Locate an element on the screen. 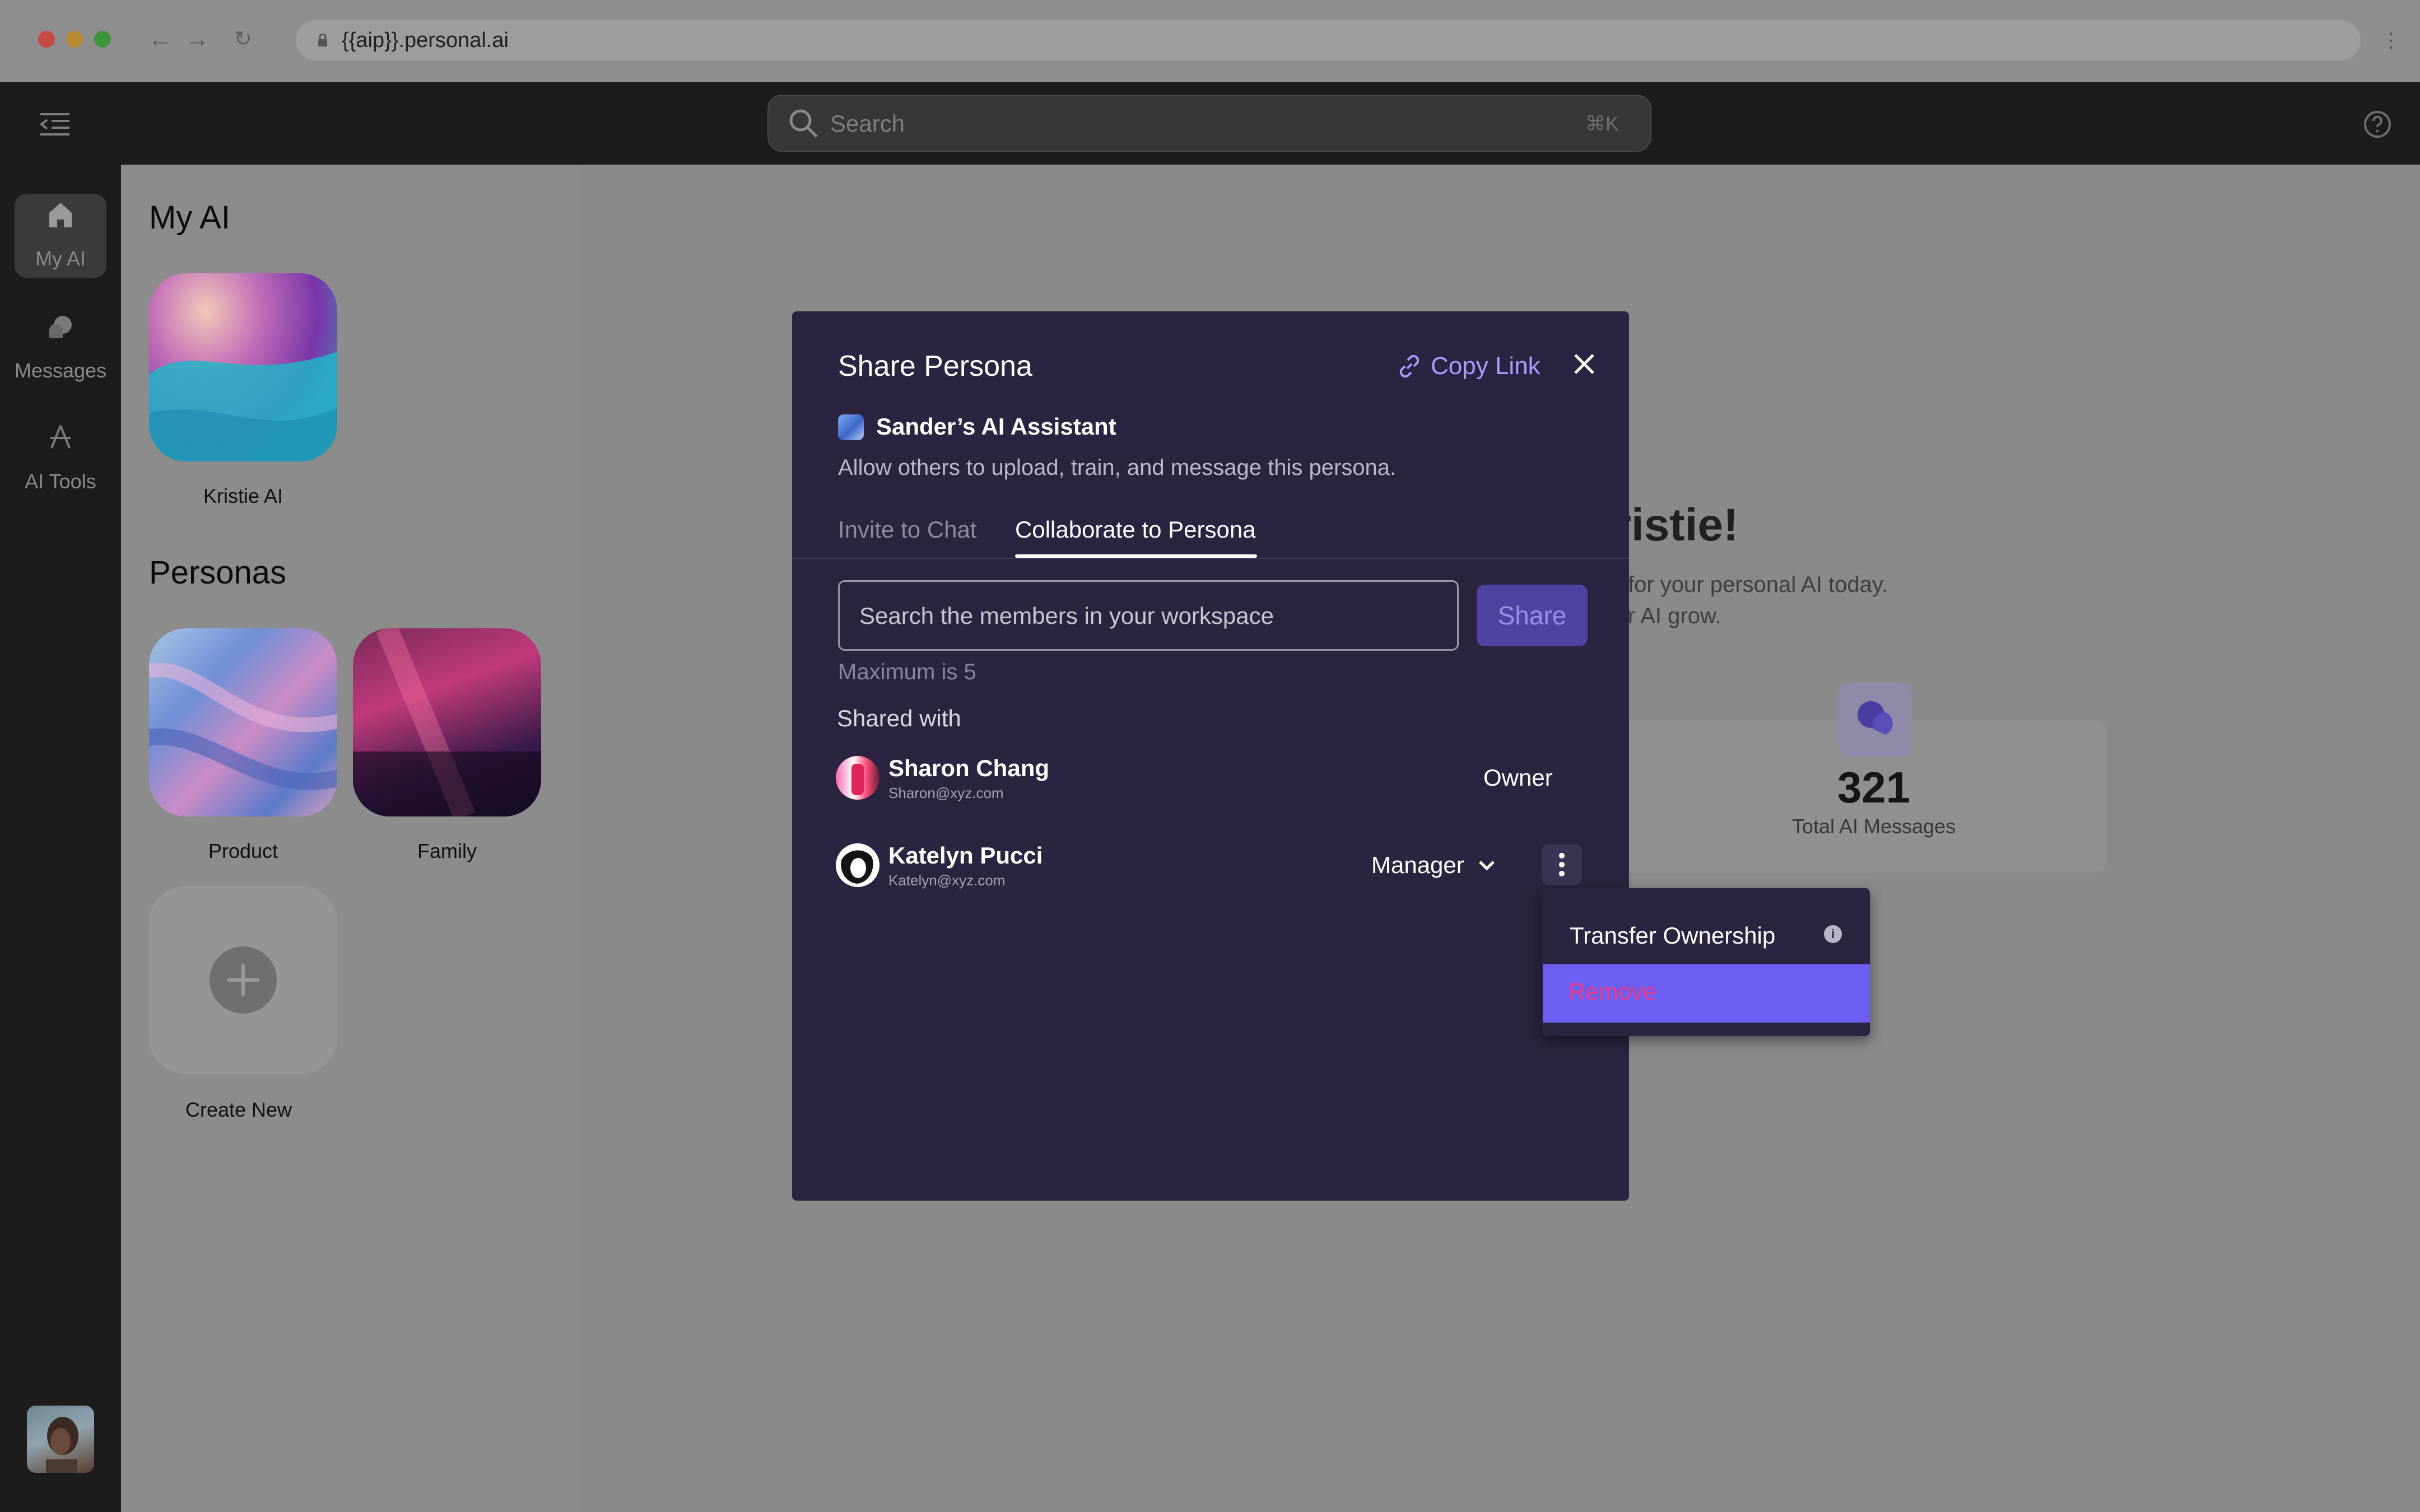  kristie-ai-tile is located at coordinates (243, 367).